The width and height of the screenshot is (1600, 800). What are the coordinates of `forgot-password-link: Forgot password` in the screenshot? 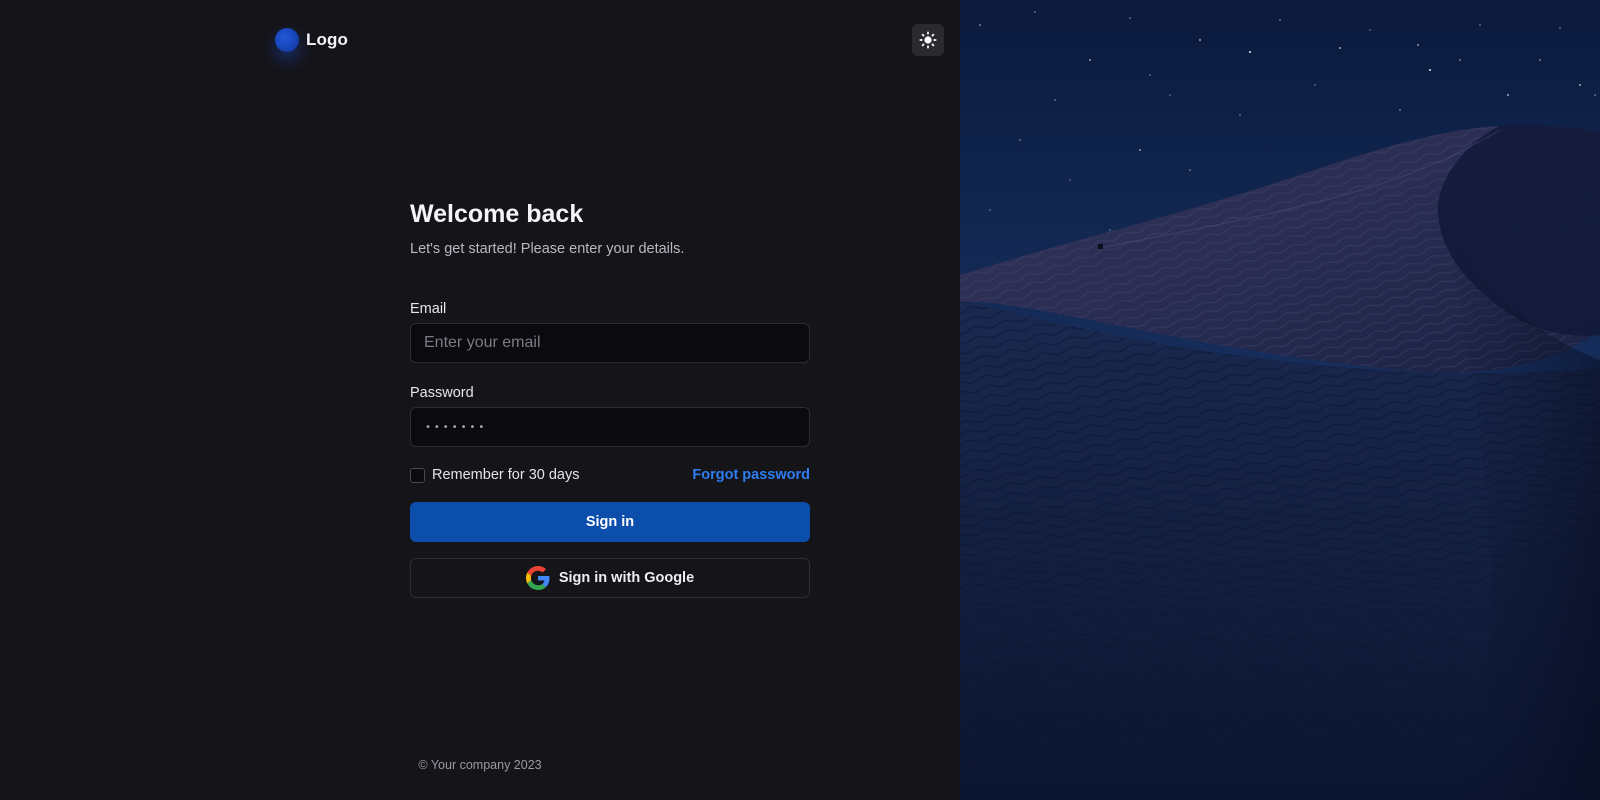 It's located at (751, 475).